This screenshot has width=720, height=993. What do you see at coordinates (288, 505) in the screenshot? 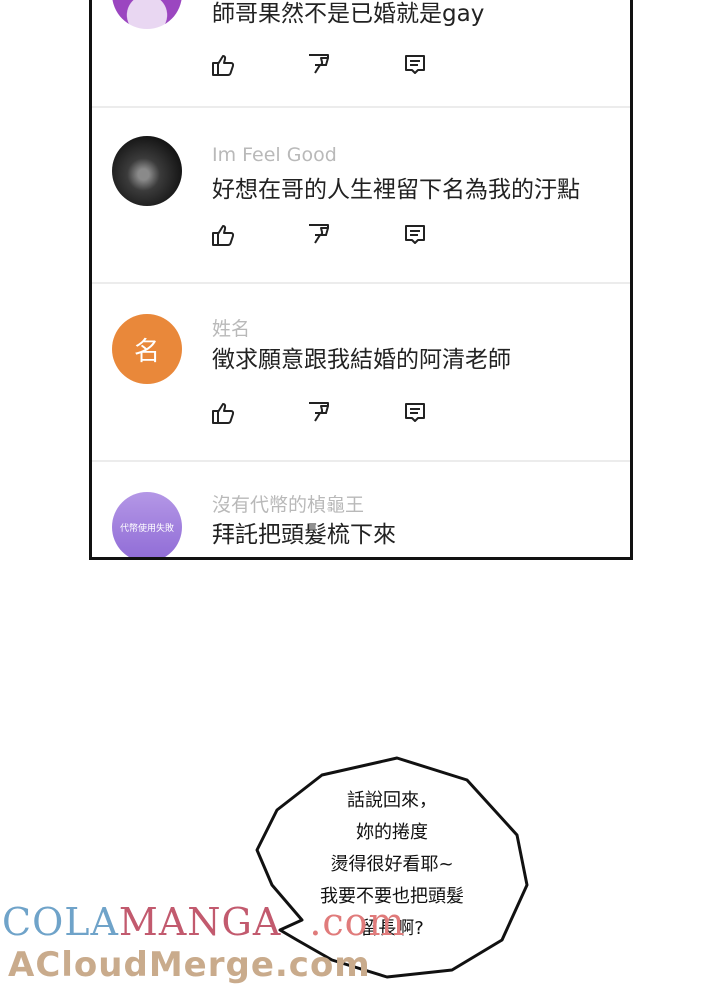
I see `comment-username: 沒有代幣的楨龜王` at bounding box center [288, 505].